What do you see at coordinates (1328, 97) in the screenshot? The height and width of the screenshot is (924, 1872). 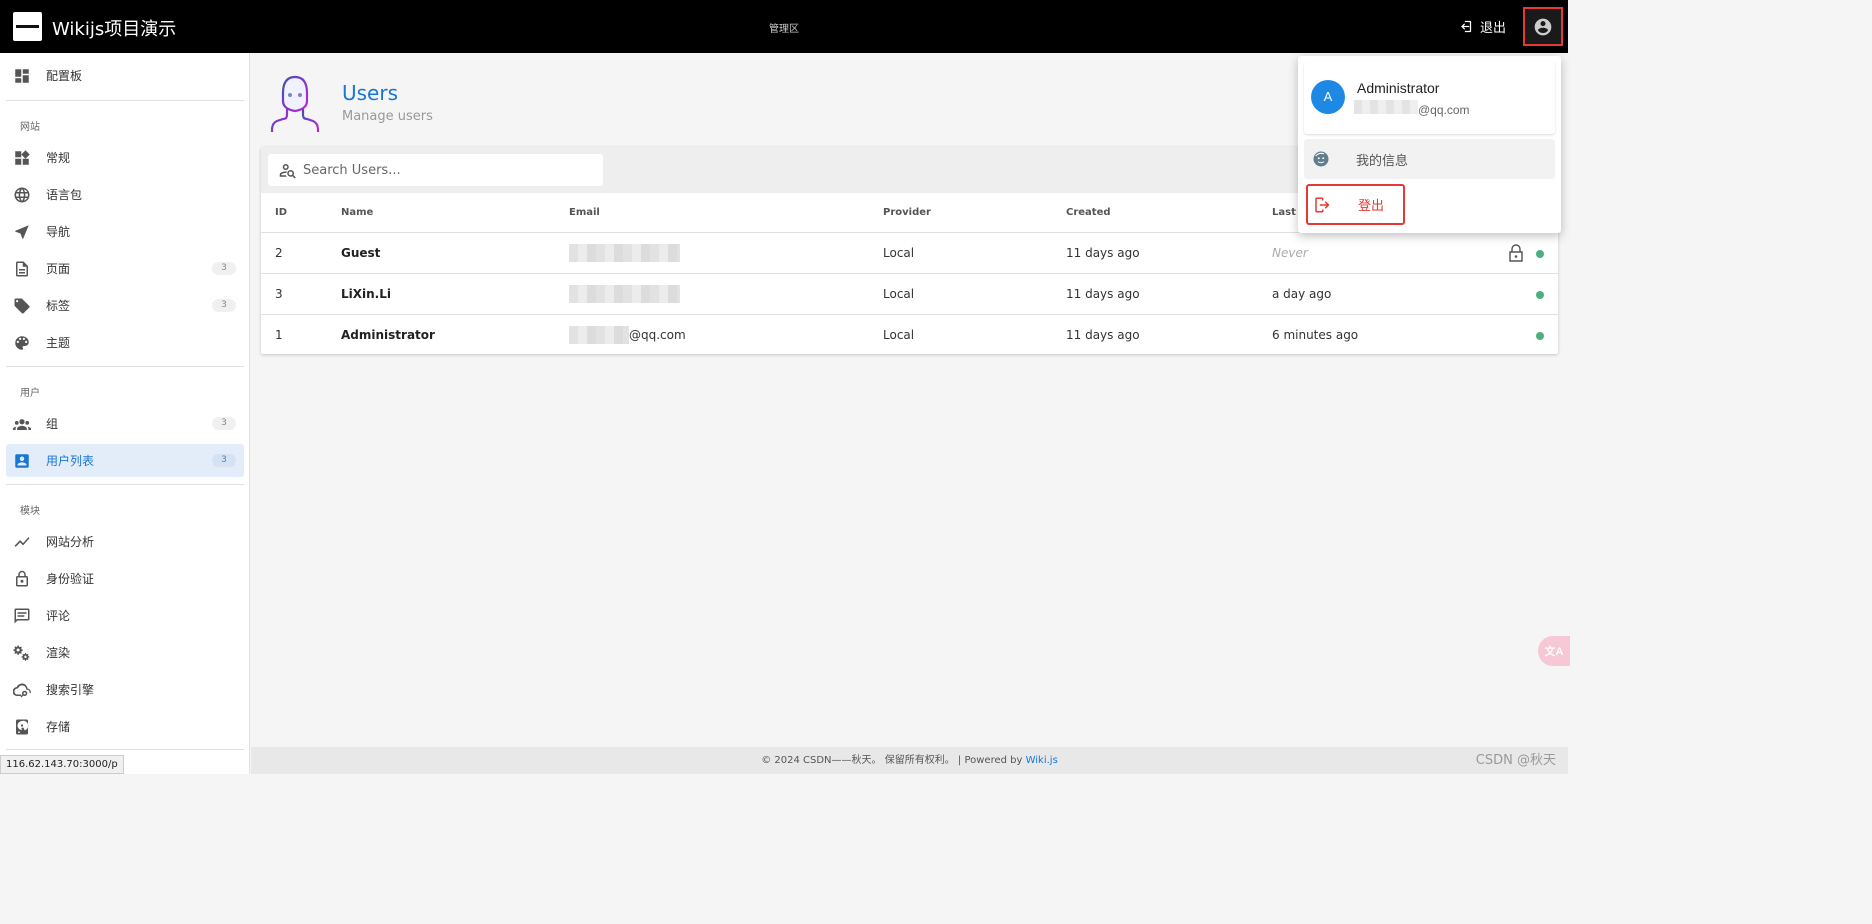 I see `avatar: A` at bounding box center [1328, 97].